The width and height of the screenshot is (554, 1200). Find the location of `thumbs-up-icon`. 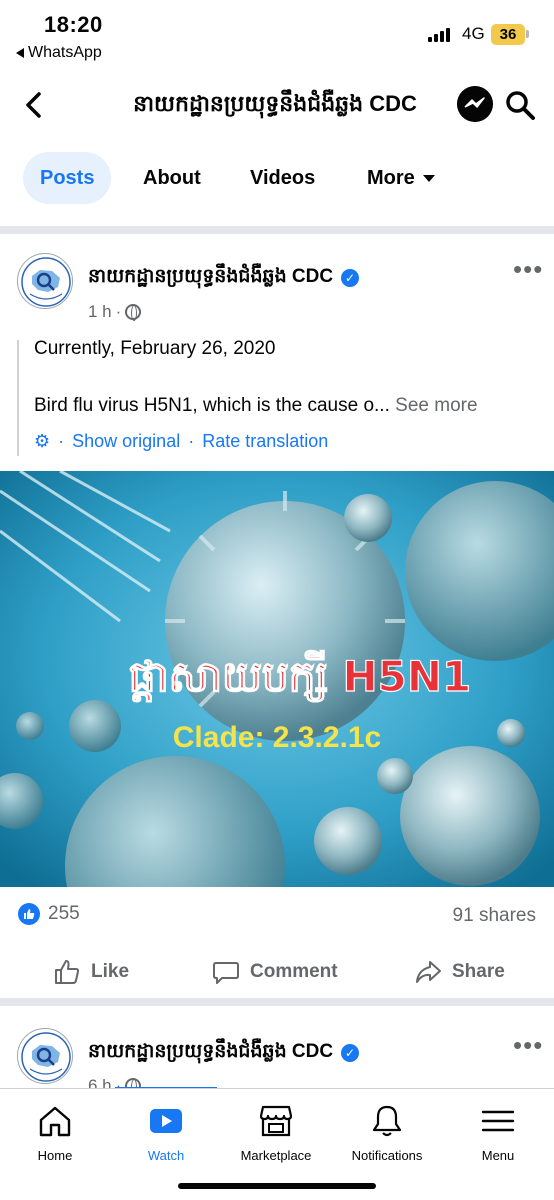

thumbs-up-icon is located at coordinates (67, 972).